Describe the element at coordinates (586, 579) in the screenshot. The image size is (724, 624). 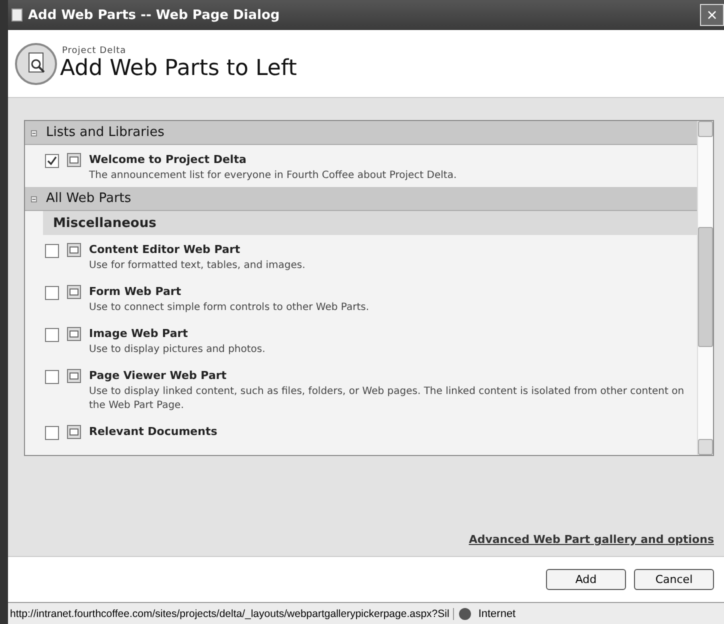
I see `dialog-button: Add` at that location.